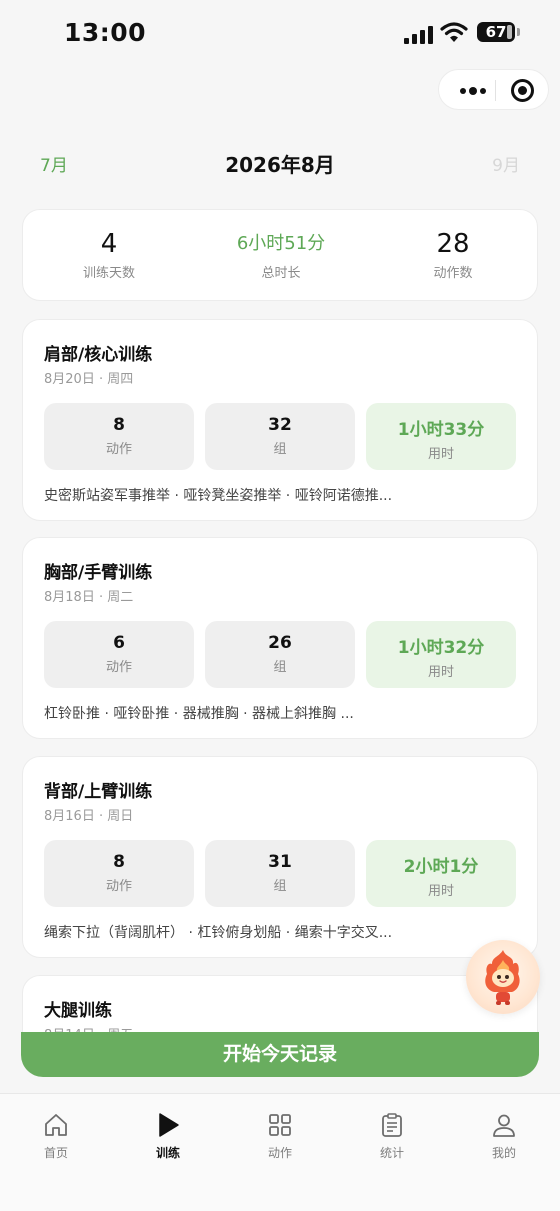 The height and width of the screenshot is (1211, 560). What do you see at coordinates (506, 163) in the screenshot?
I see `next-month-button: 9月` at bounding box center [506, 163].